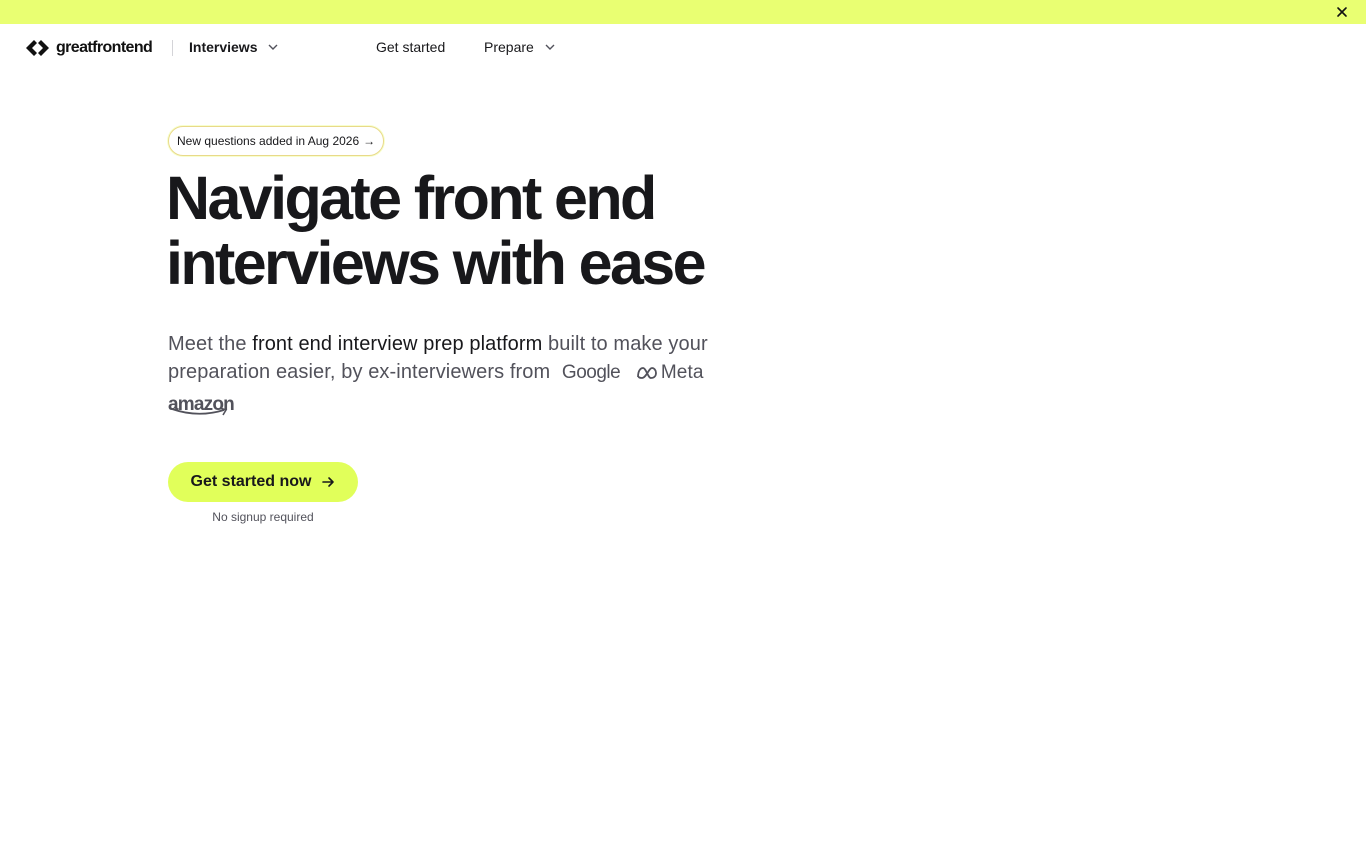 The image size is (1366, 854). I want to click on amazon-logo: amazon, so click(203, 403).